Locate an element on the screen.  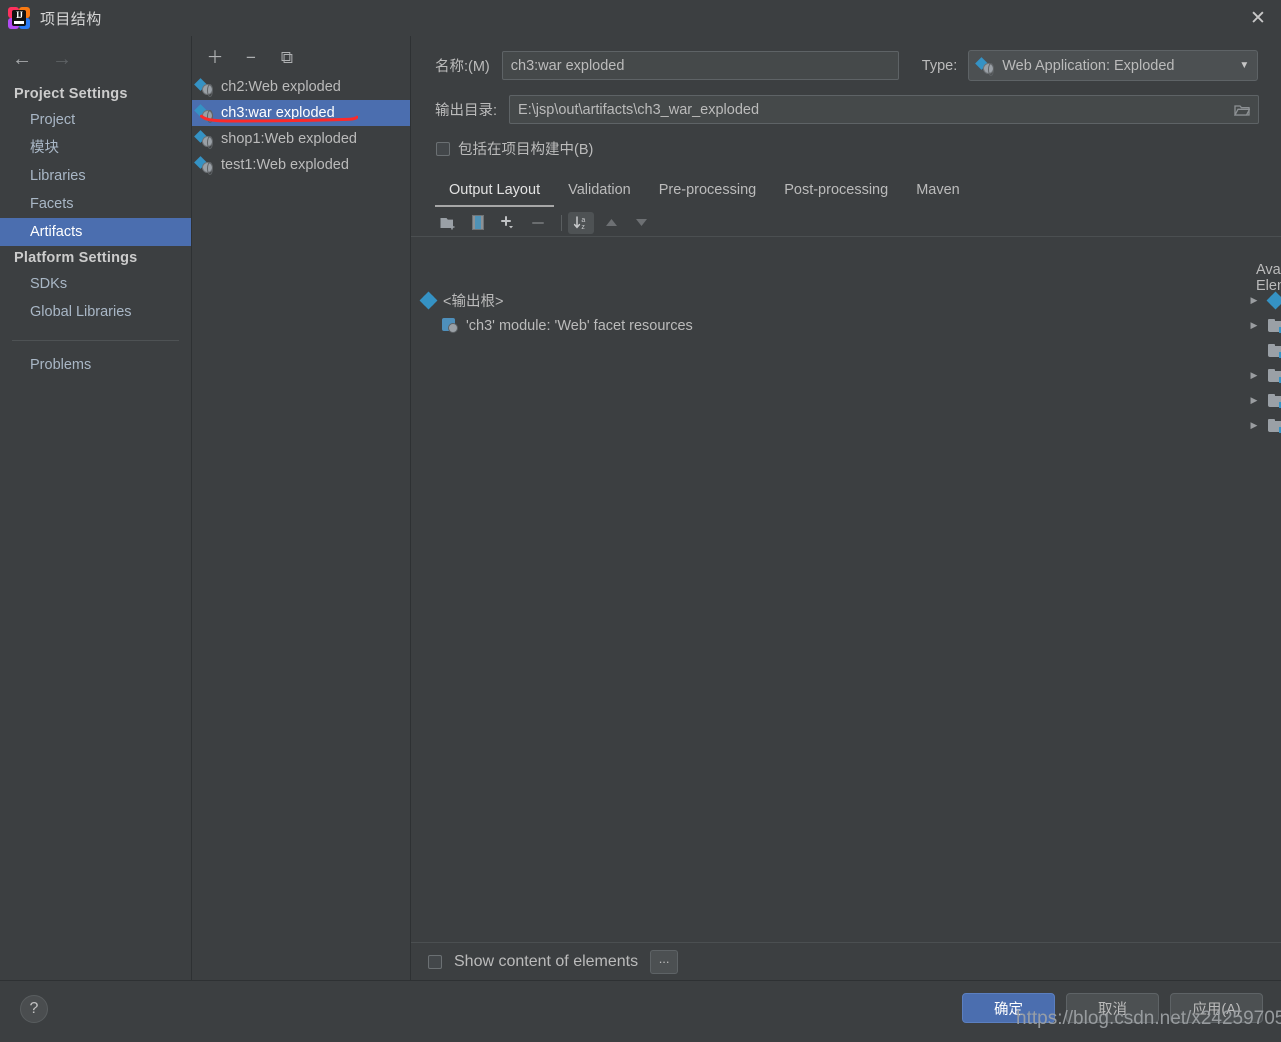
close-icon: ✕ is located at coordinates (1258, 18).